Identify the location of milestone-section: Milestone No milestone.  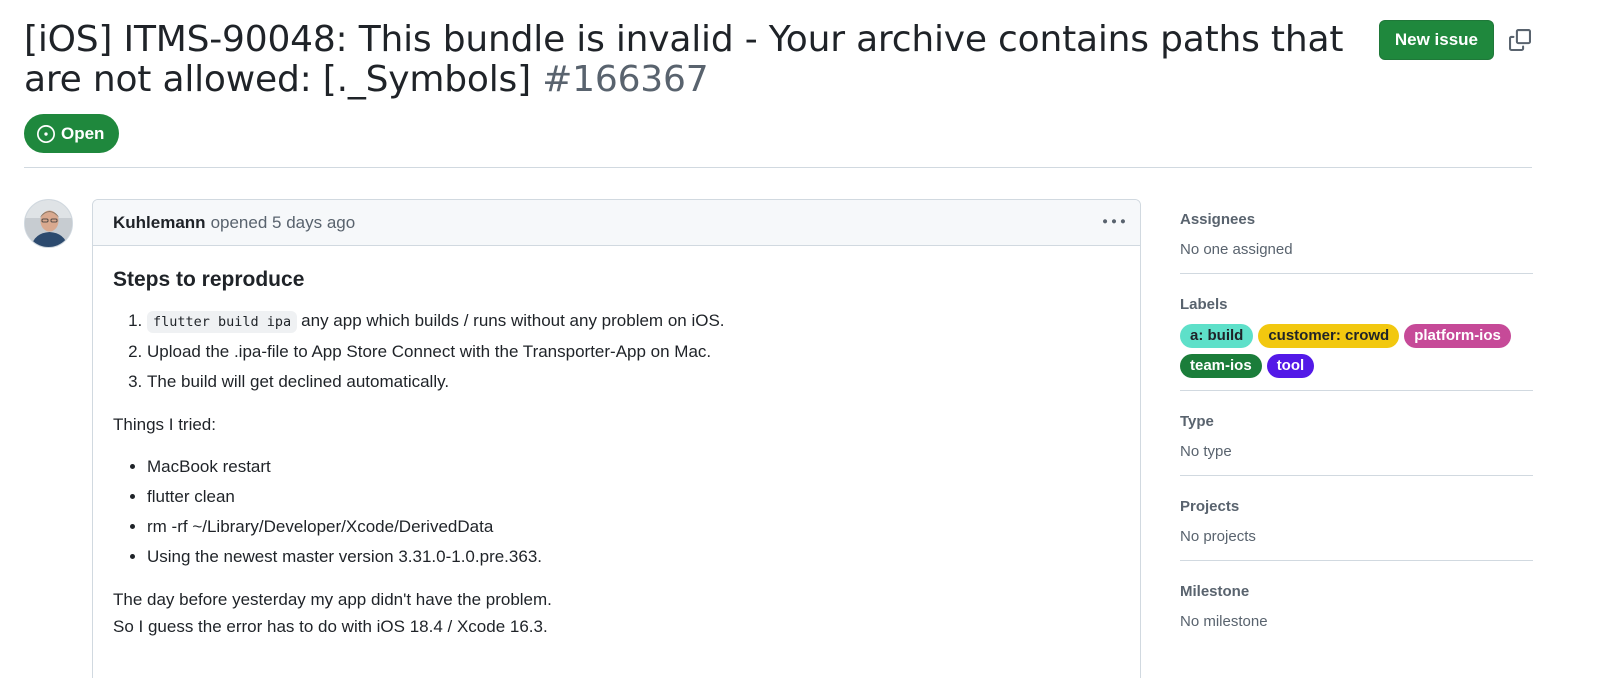
(1356, 603).